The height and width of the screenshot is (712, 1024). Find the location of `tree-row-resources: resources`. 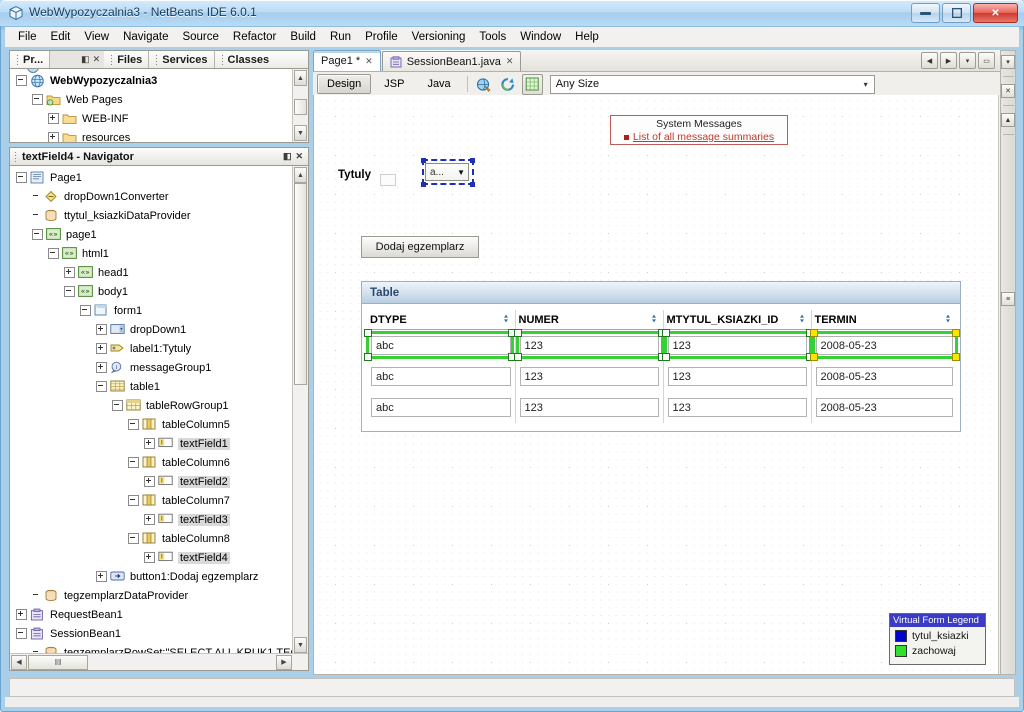

tree-row-resources: resources is located at coordinates (151, 135).